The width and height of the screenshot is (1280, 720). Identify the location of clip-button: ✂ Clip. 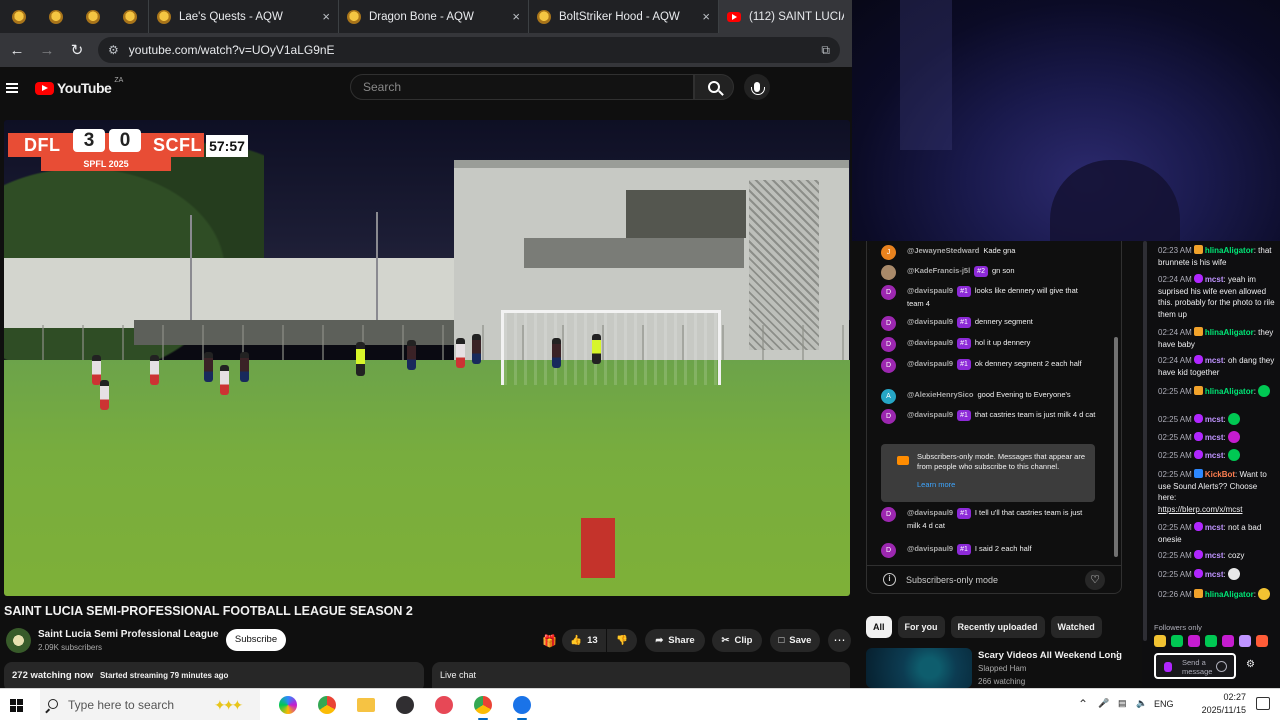
(737, 640).